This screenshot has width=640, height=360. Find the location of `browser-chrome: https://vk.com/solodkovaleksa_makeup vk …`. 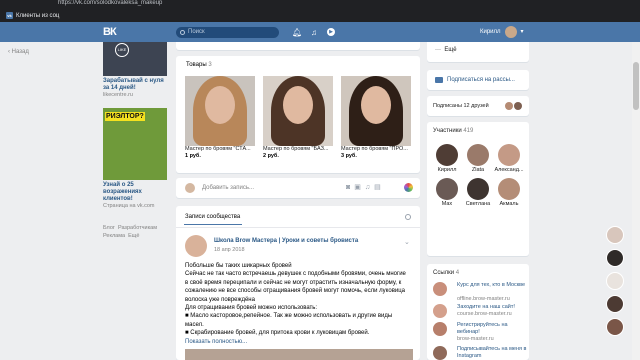

browser-chrome: https://vk.com/solodkovaleksa_makeup vk … is located at coordinates (320, 11).